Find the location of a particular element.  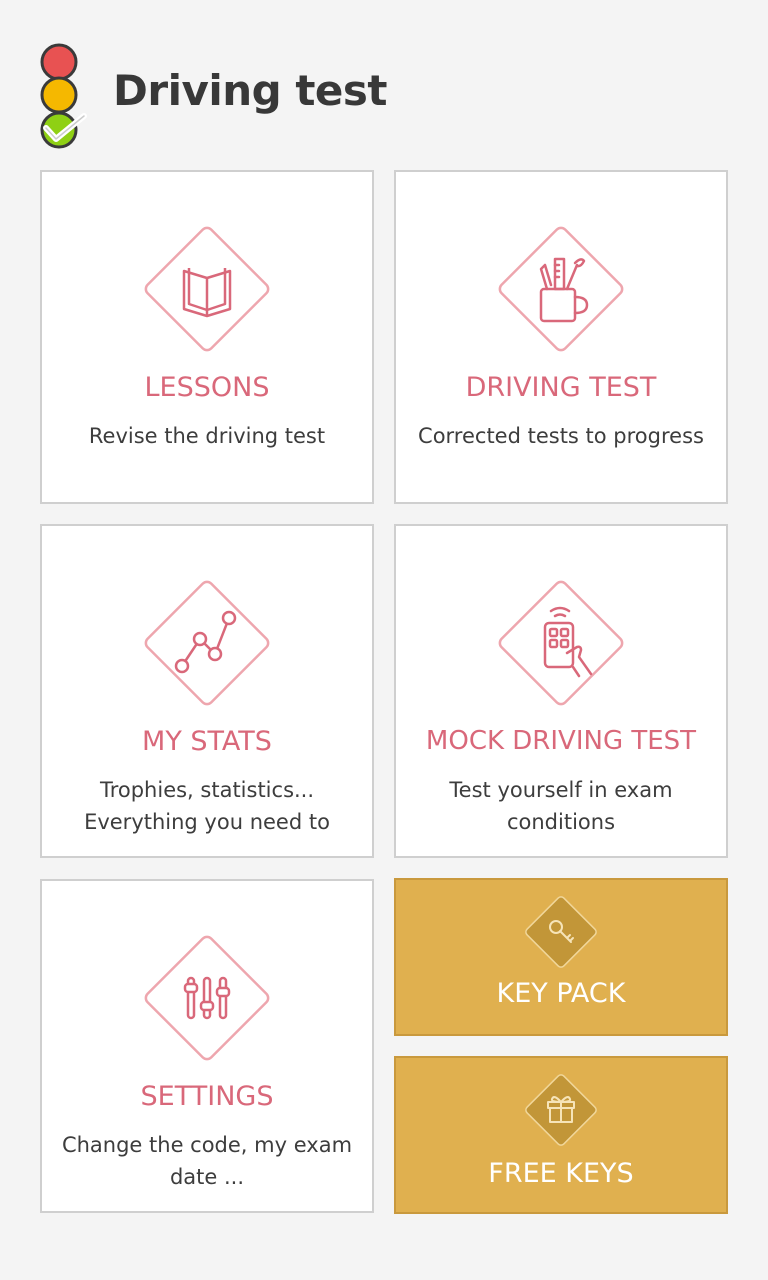

lessons-tile: LESSONS Revise the driving test is located at coordinates (207, 337).